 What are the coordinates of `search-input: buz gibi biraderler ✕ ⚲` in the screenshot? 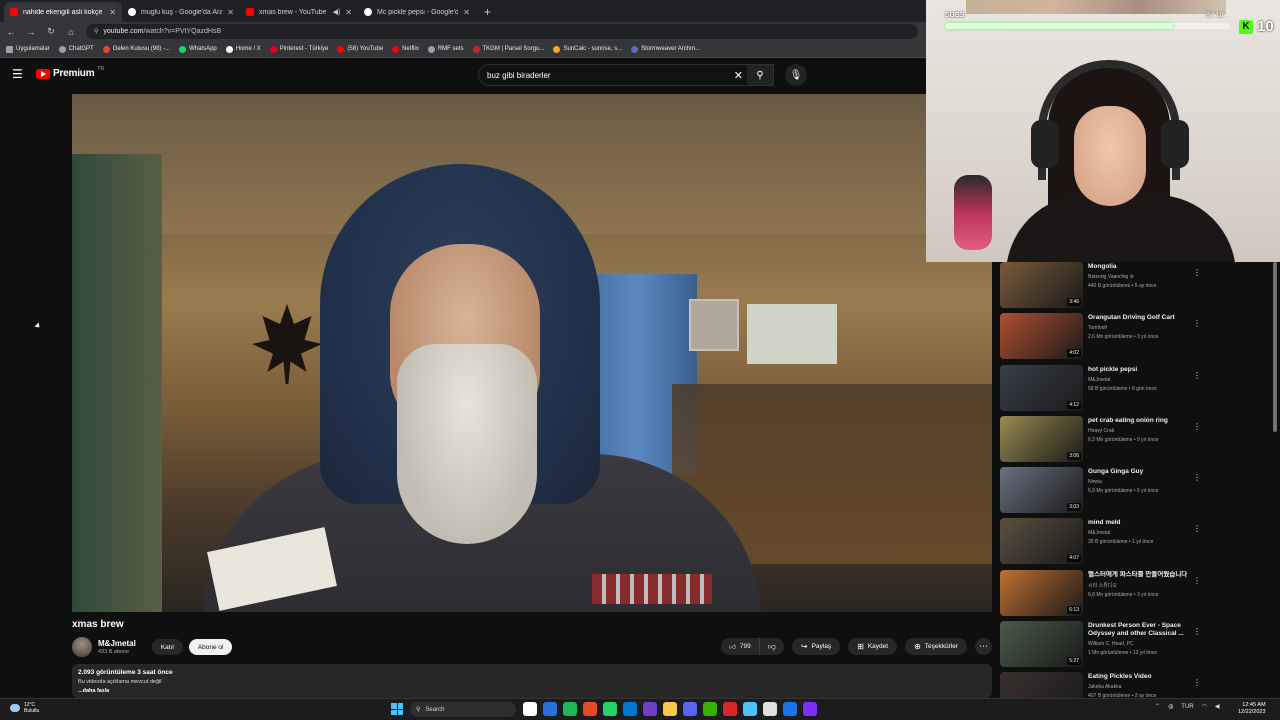 It's located at (626, 75).